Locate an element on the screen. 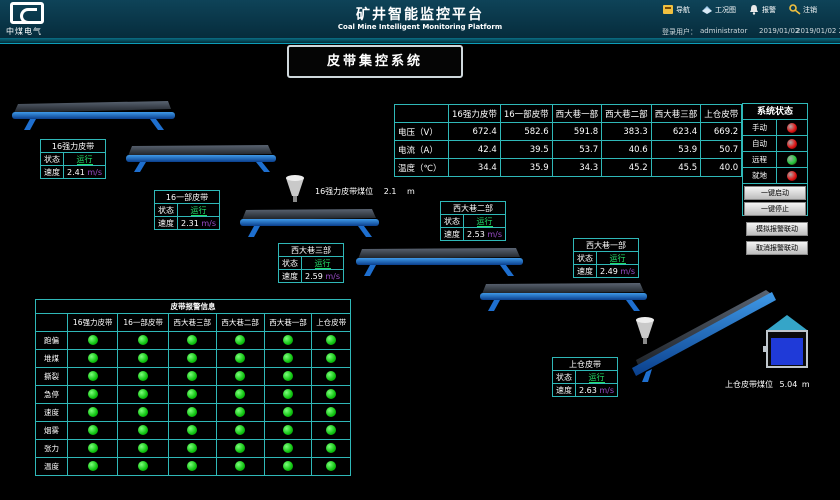 The image size is (840, 500). speed-value: 2.49 is located at coordinates (609, 271).